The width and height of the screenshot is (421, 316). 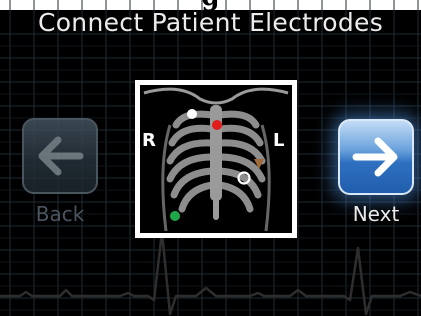 I want to click on electrode-right-arm, so click(x=192, y=114).